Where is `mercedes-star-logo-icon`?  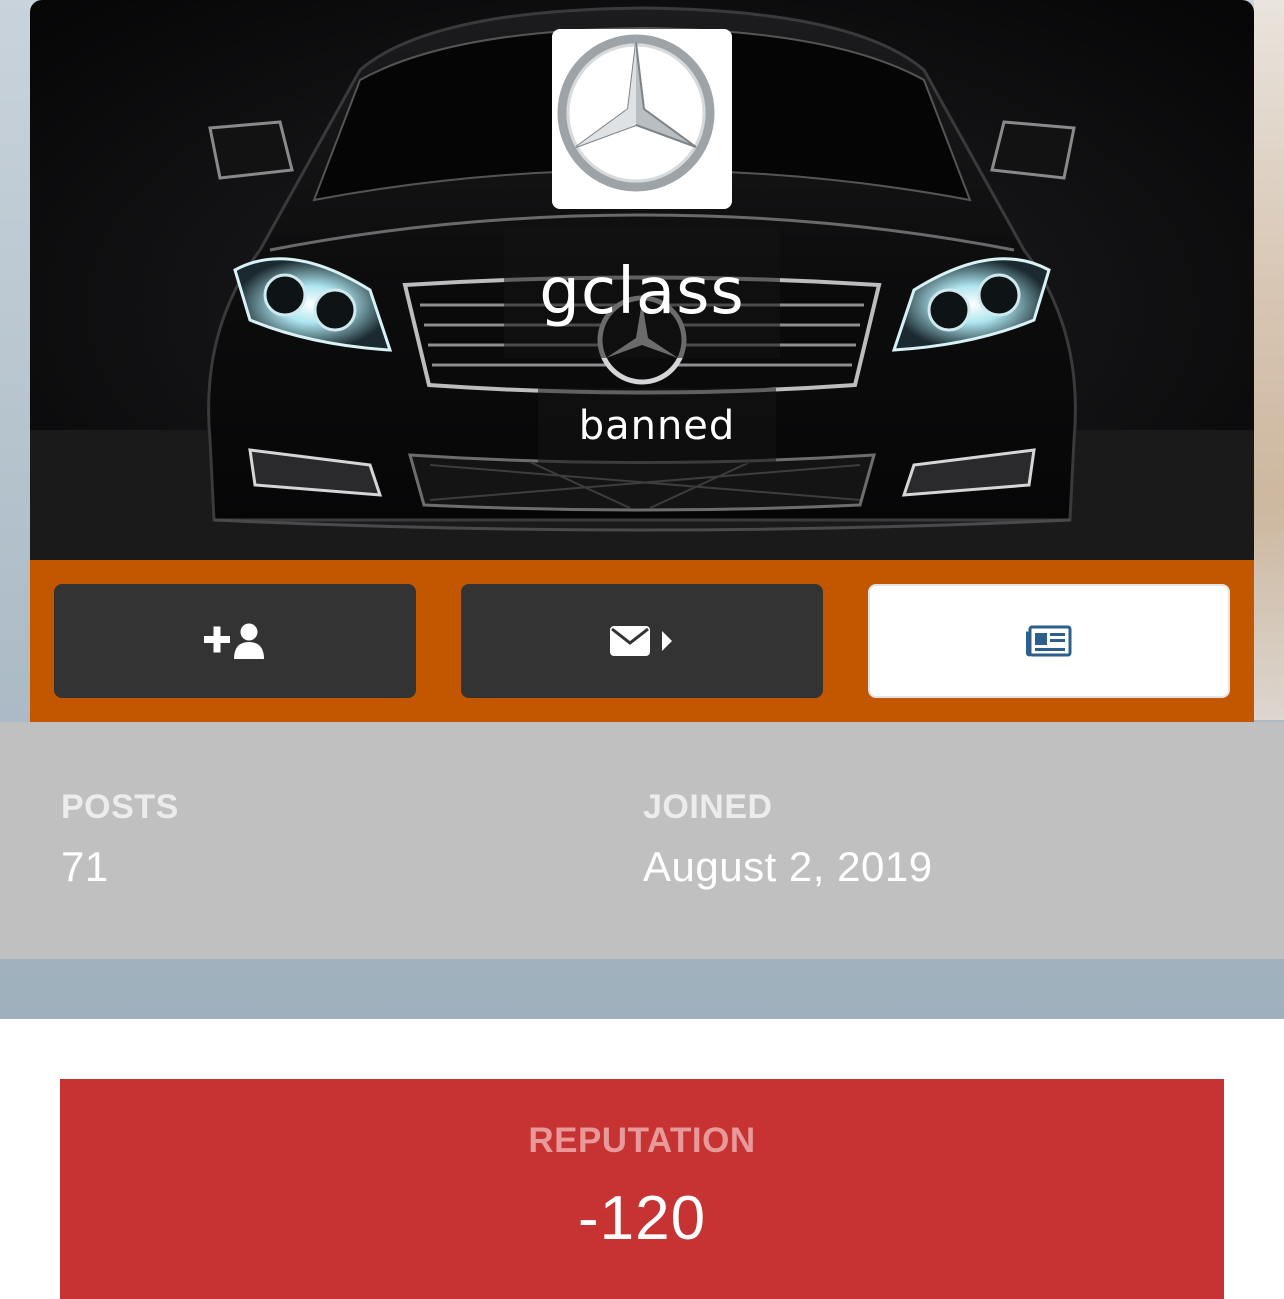 mercedes-star-logo-icon is located at coordinates (636, 113).